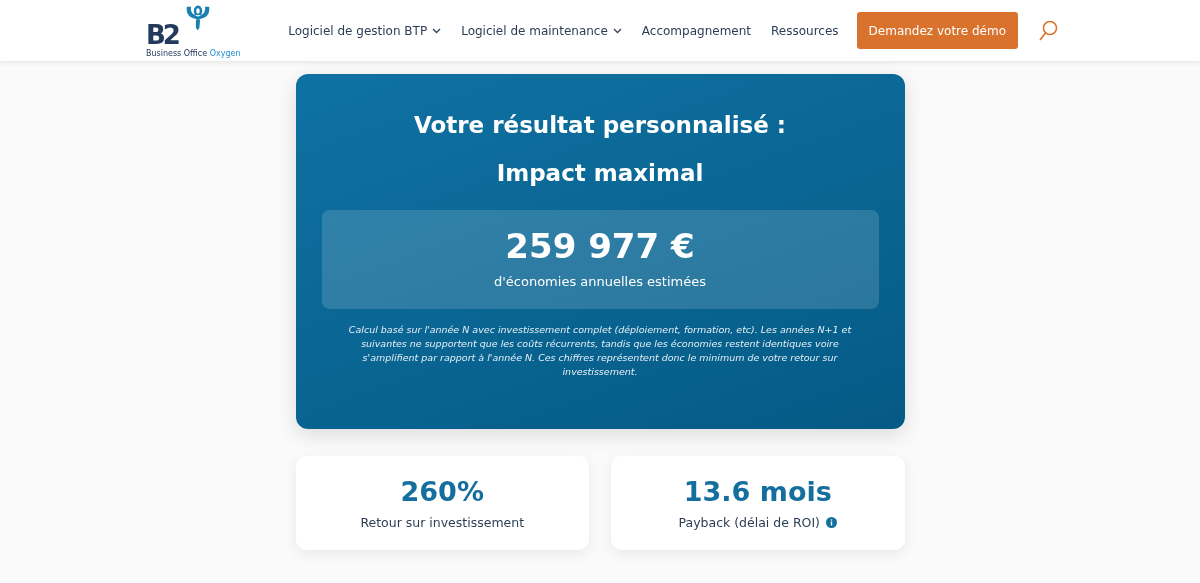 This screenshot has width=1200, height=583. What do you see at coordinates (442, 522) in the screenshot?
I see `stat-label: Retour sur investissement` at bounding box center [442, 522].